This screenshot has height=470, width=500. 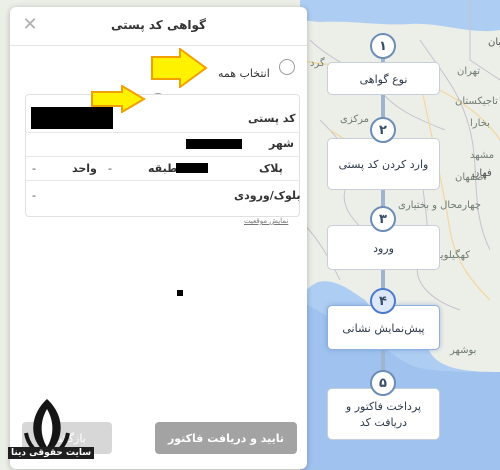 What do you see at coordinates (158, 45) in the screenshot?
I see `title-divider` at bounding box center [158, 45].